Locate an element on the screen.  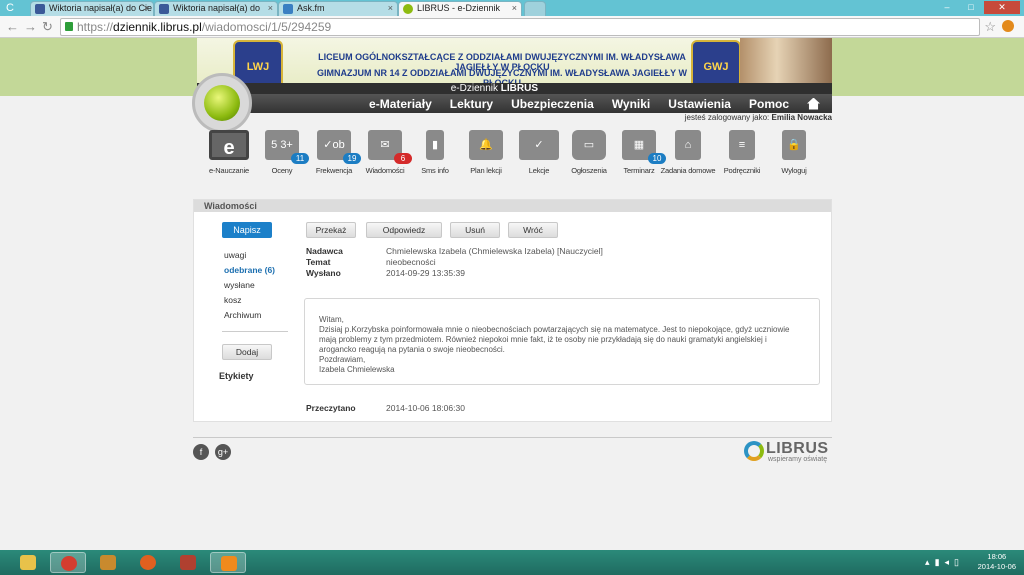
clock: 18:06 2014-10-06 is located at coordinates (997, 562).